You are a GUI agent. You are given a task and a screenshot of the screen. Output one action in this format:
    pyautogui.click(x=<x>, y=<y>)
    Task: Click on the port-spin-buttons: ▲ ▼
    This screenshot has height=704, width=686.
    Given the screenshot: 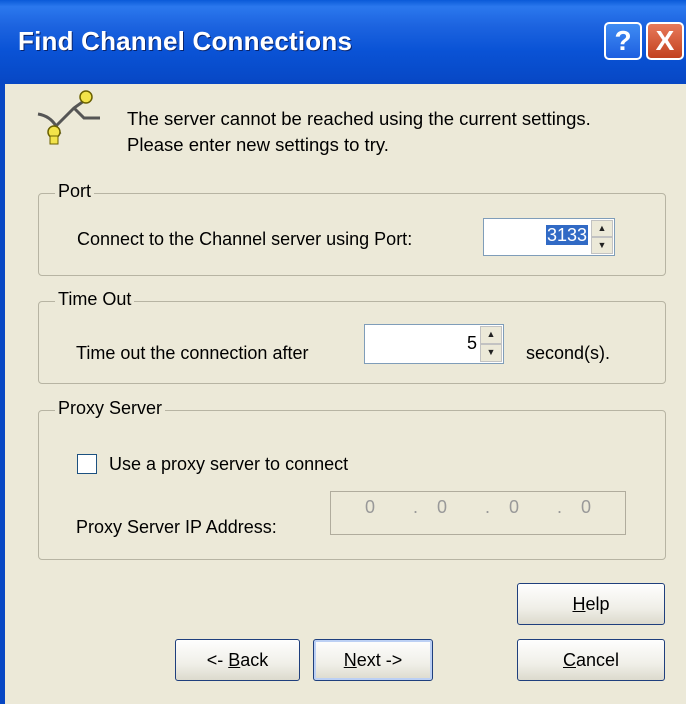 What is the action you would take?
    pyautogui.click(x=602, y=237)
    